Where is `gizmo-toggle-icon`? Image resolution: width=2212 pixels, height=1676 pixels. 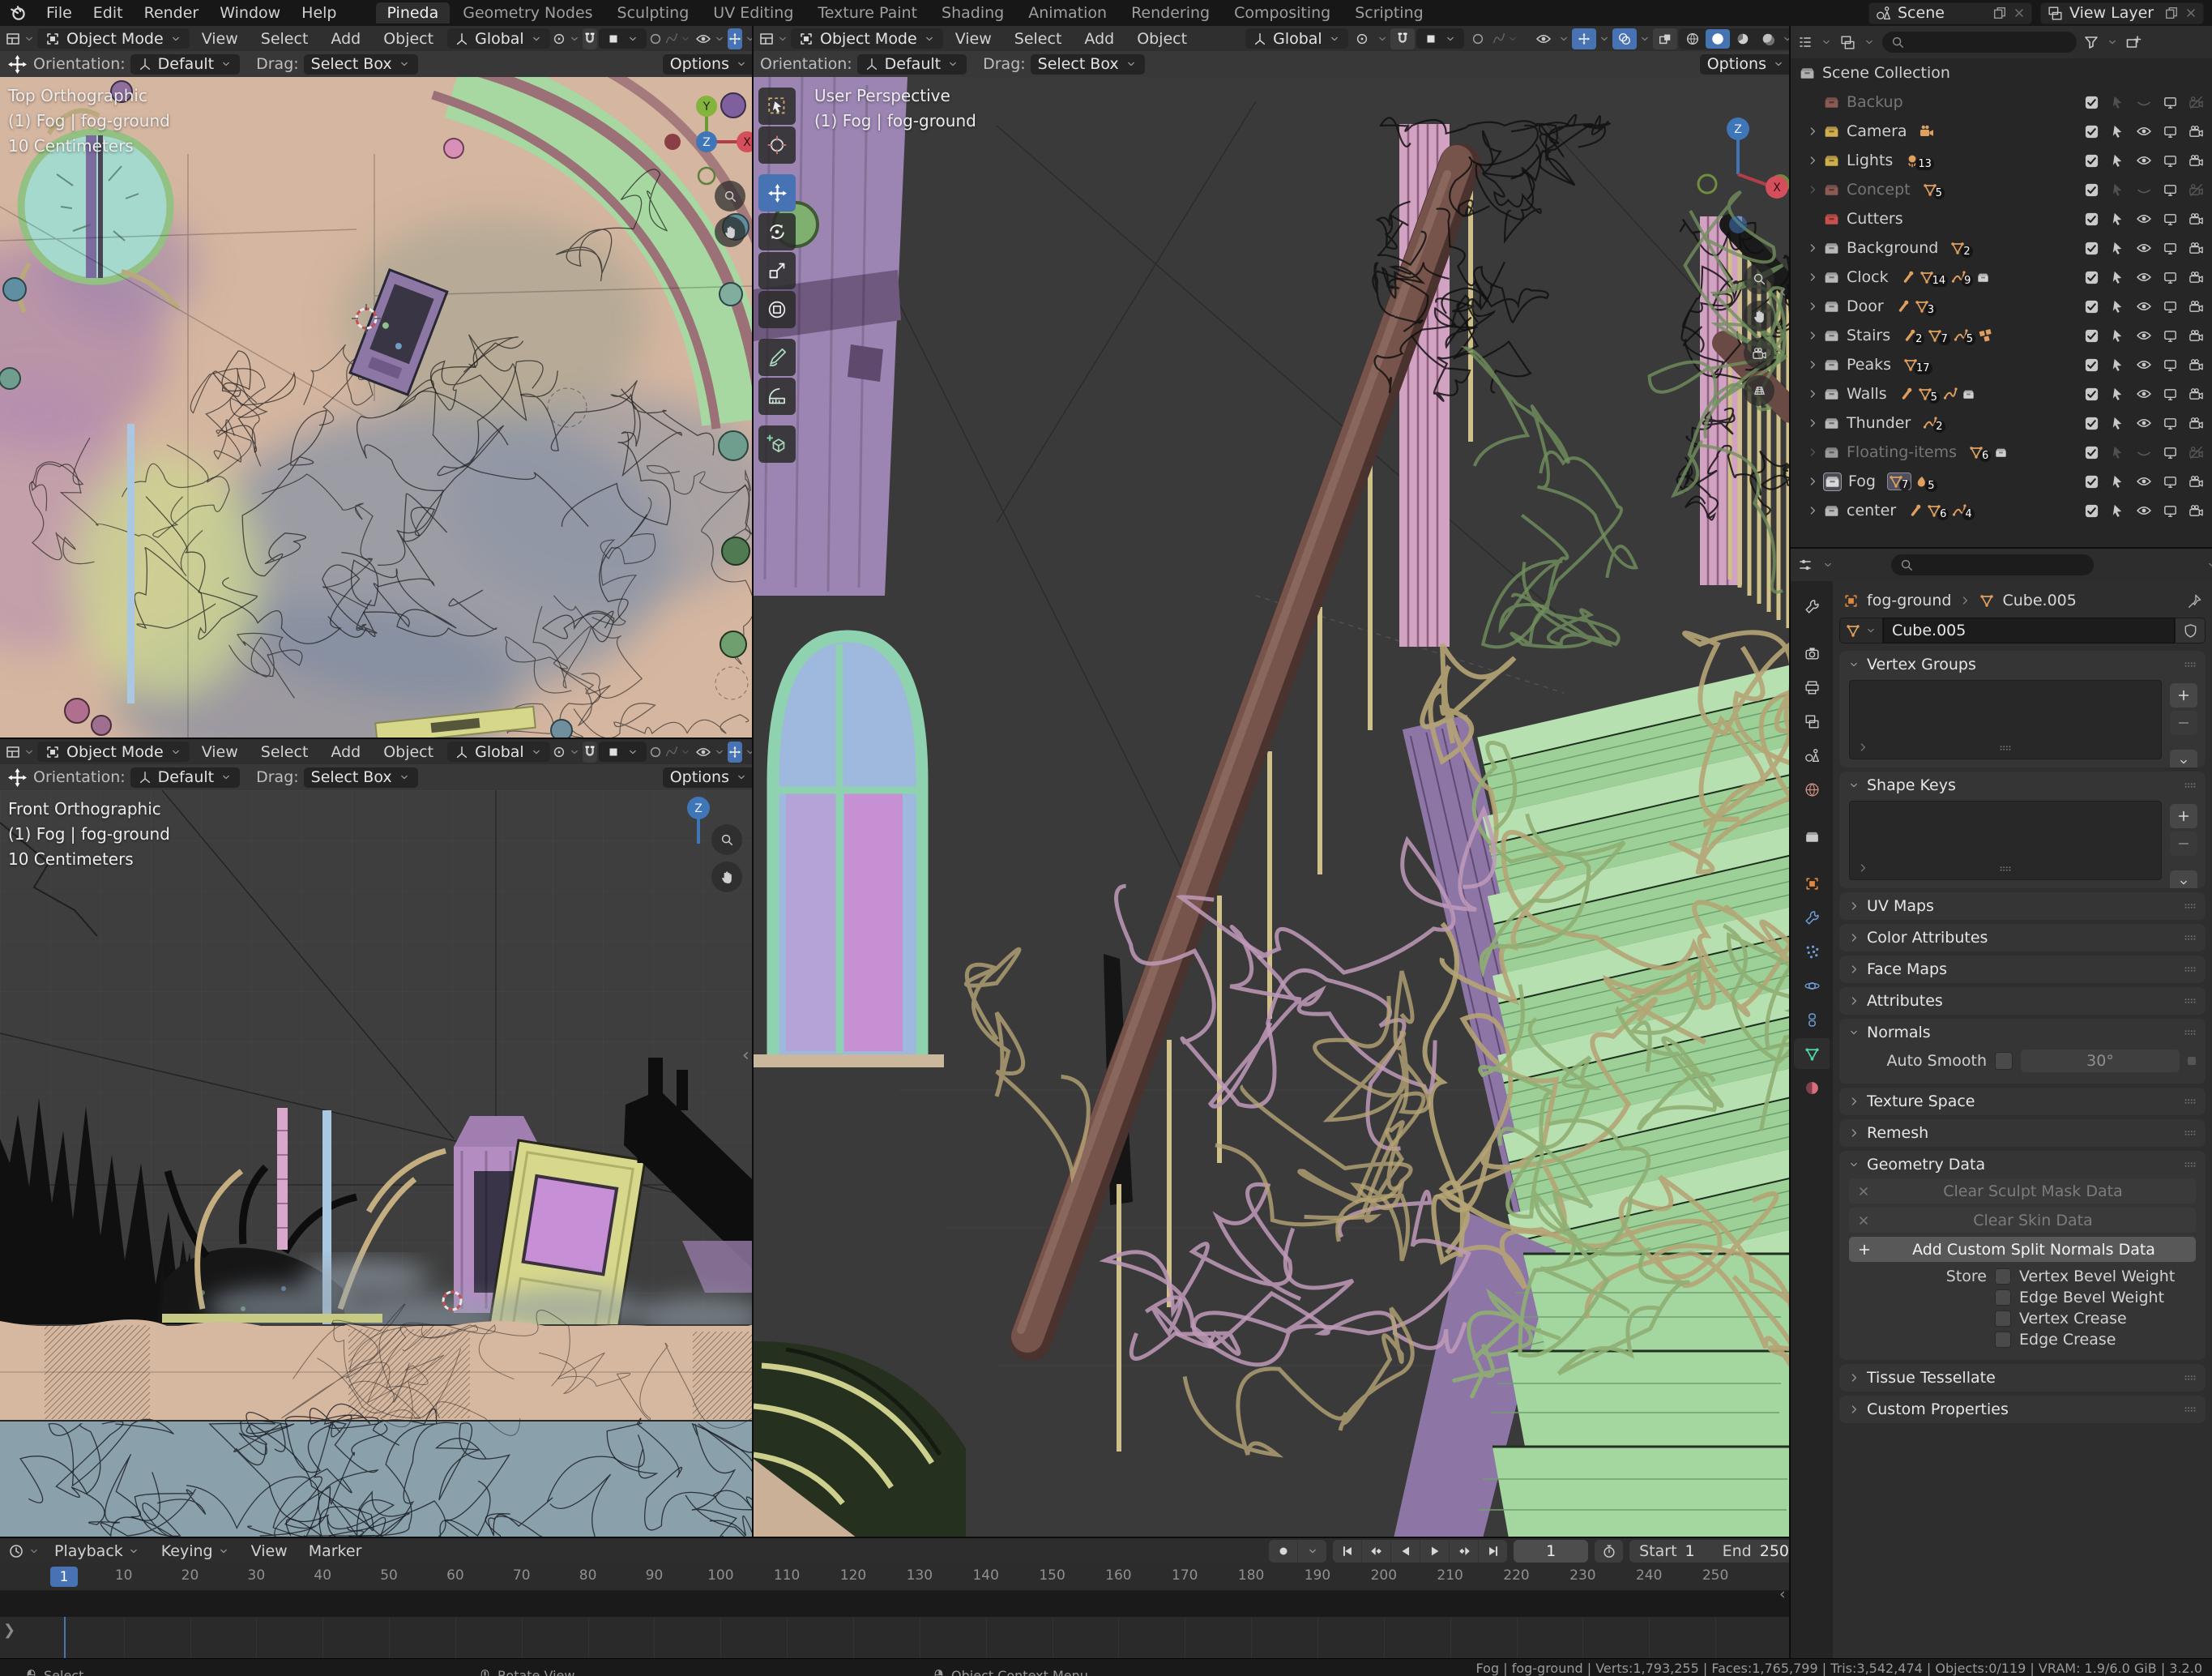 gizmo-toggle-icon is located at coordinates (1584, 38).